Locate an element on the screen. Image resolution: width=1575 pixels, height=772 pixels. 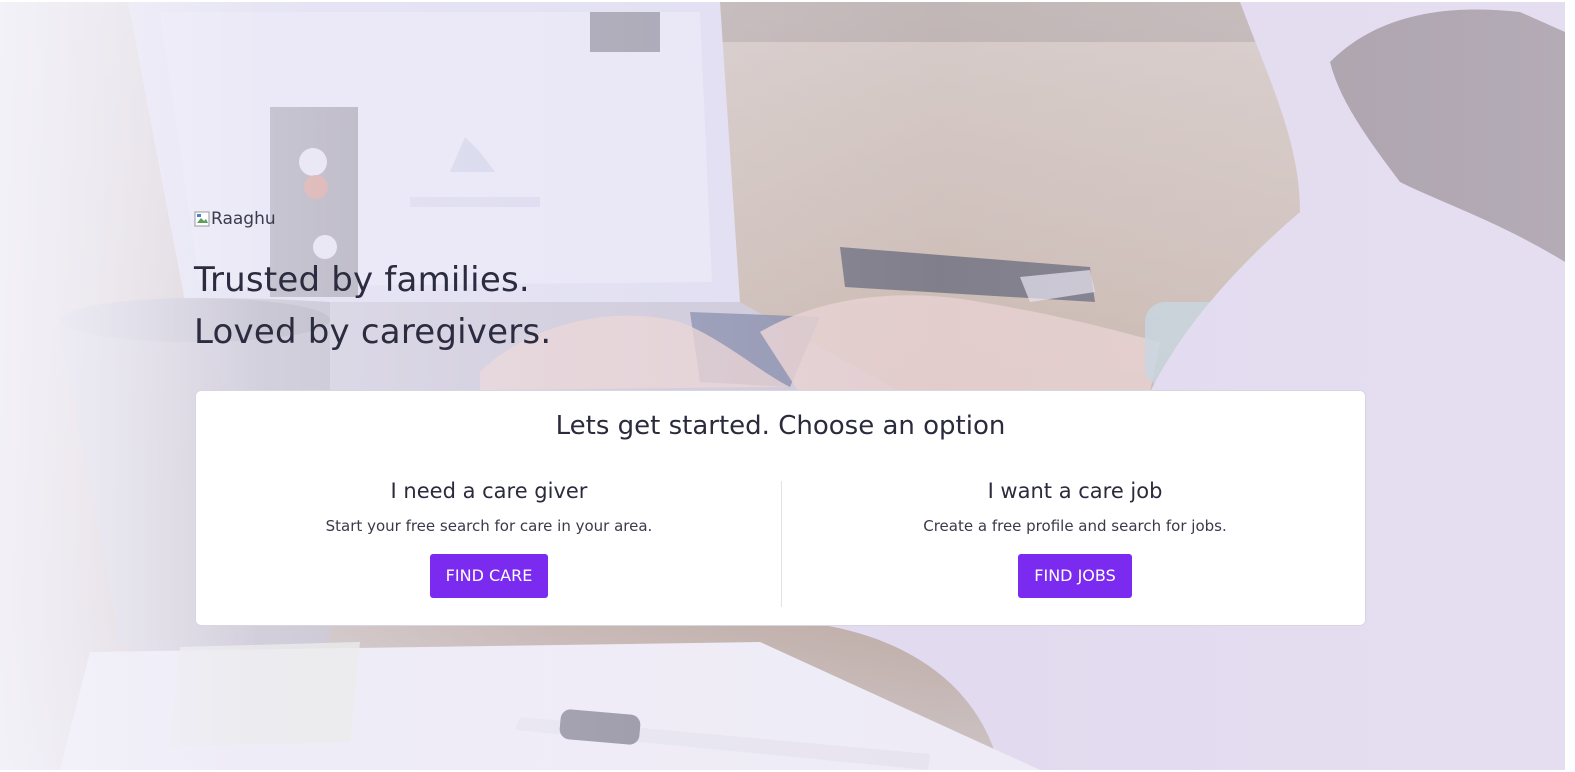
find-jobs-button: FIND JOBS is located at coordinates (1075, 576).